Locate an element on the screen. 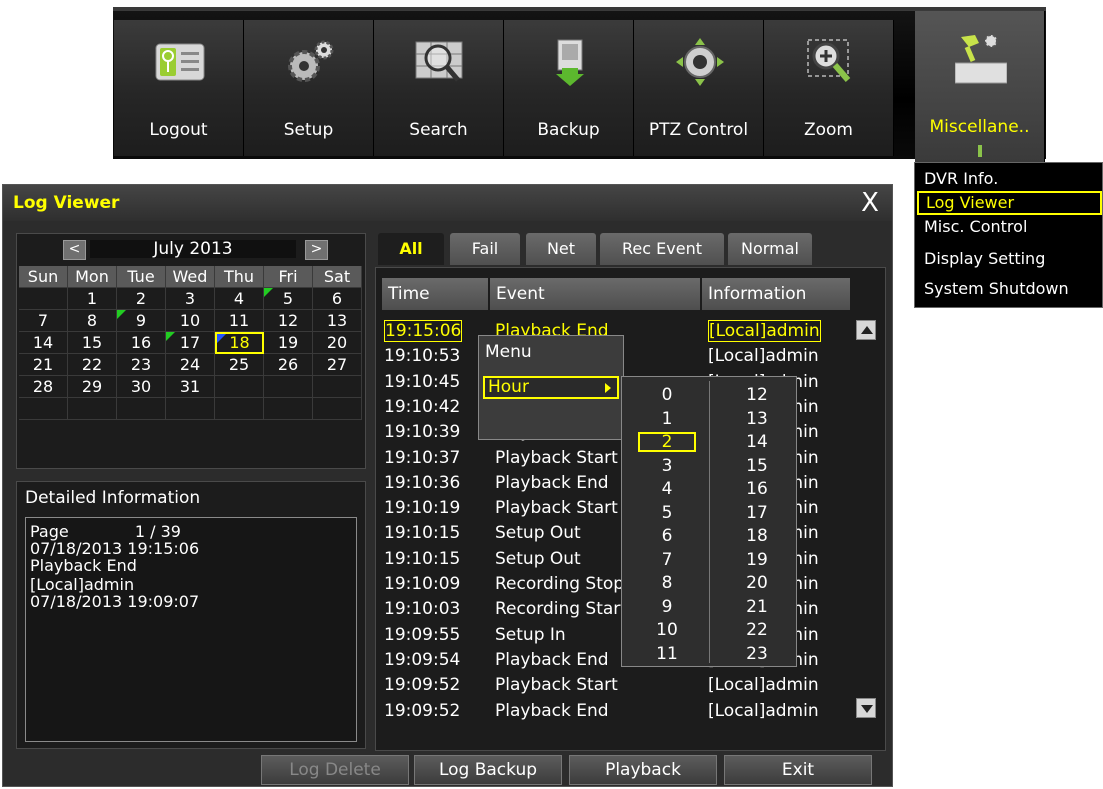 This screenshot has width=1103, height=789. calendar-weekday-row: Sun Mon Tue Wed Thu Fri Sat is located at coordinates (191, 277).